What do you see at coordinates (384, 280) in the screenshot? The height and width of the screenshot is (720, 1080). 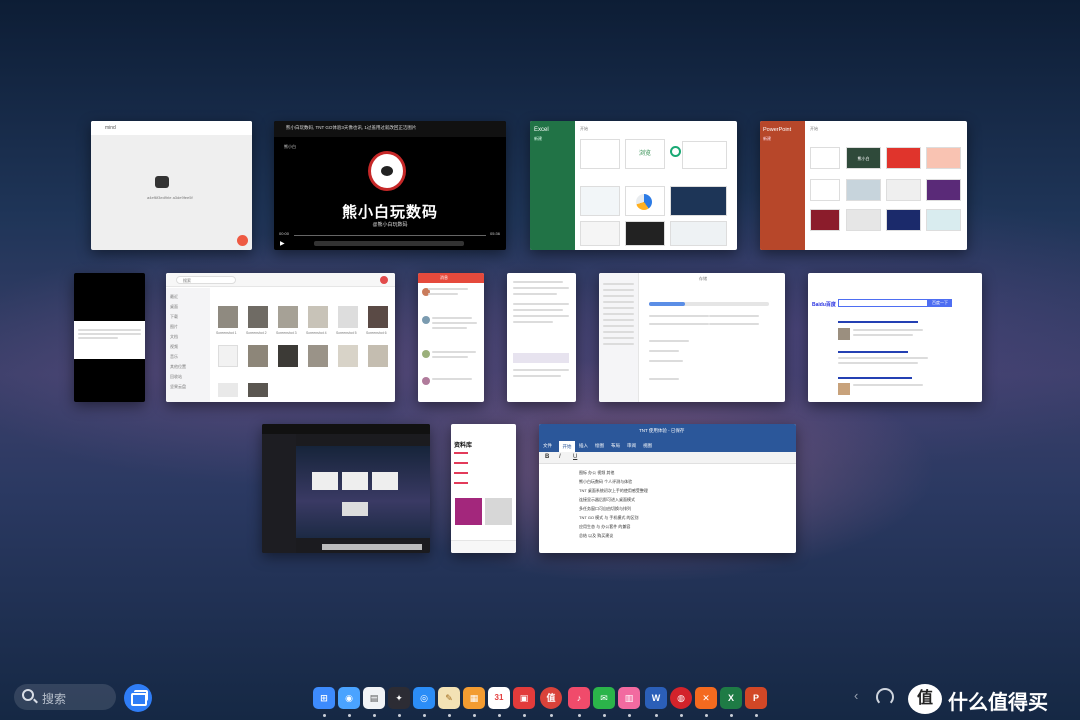 I see `files-close-icon` at bounding box center [384, 280].